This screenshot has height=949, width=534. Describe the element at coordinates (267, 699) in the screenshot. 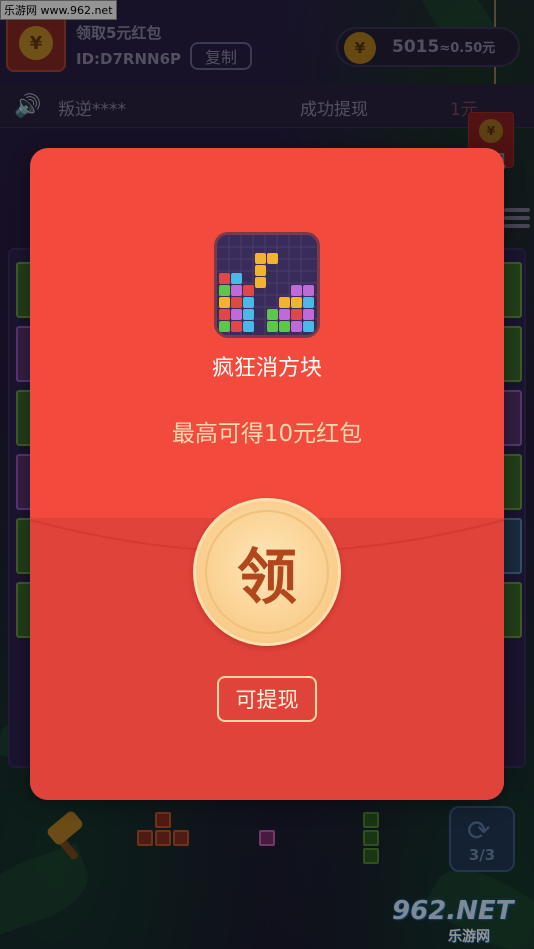

I see `withdraw-button: 可提现` at that location.